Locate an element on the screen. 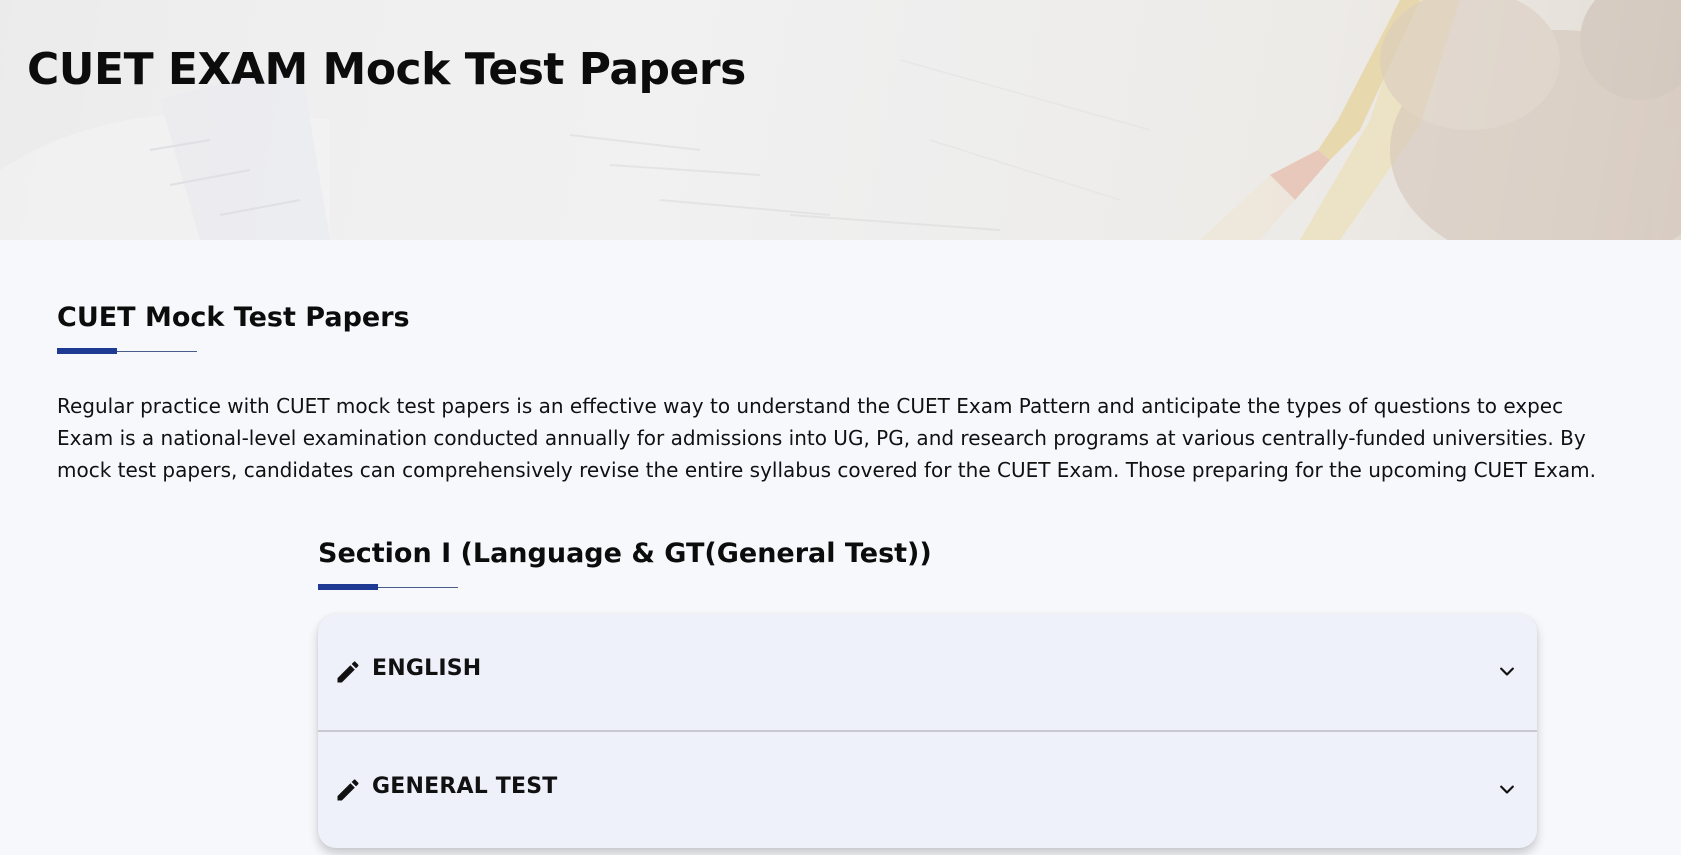 The height and width of the screenshot is (855, 1681). main-heading: CUET Mock Test Papers is located at coordinates (233, 317).